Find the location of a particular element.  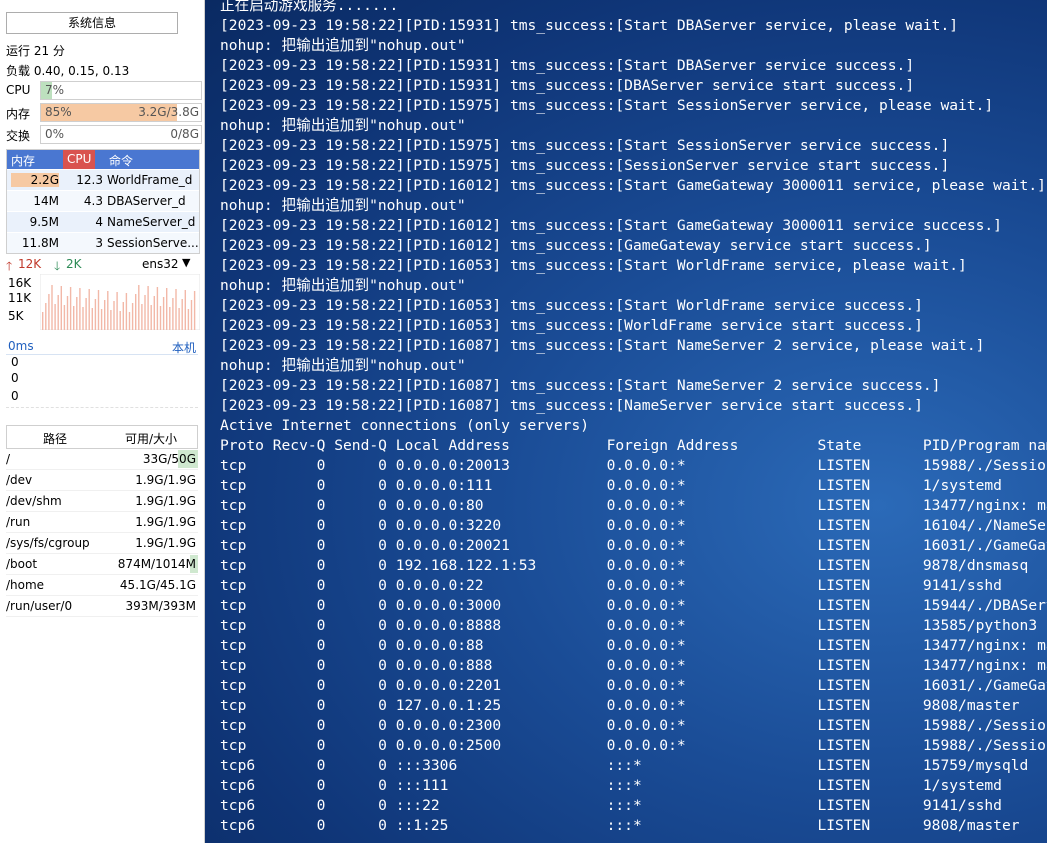

disk-usage: 1.9G/1.9G is located at coordinates (165, 522).